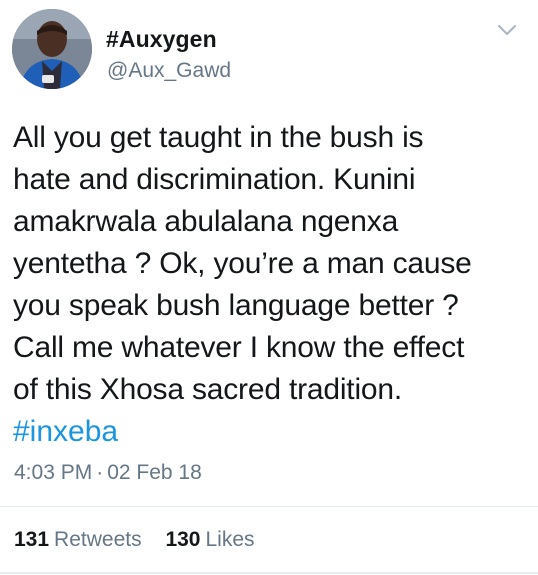 The image size is (538, 575). I want to click on user-handle: @Aux_Gawd, so click(169, 71).